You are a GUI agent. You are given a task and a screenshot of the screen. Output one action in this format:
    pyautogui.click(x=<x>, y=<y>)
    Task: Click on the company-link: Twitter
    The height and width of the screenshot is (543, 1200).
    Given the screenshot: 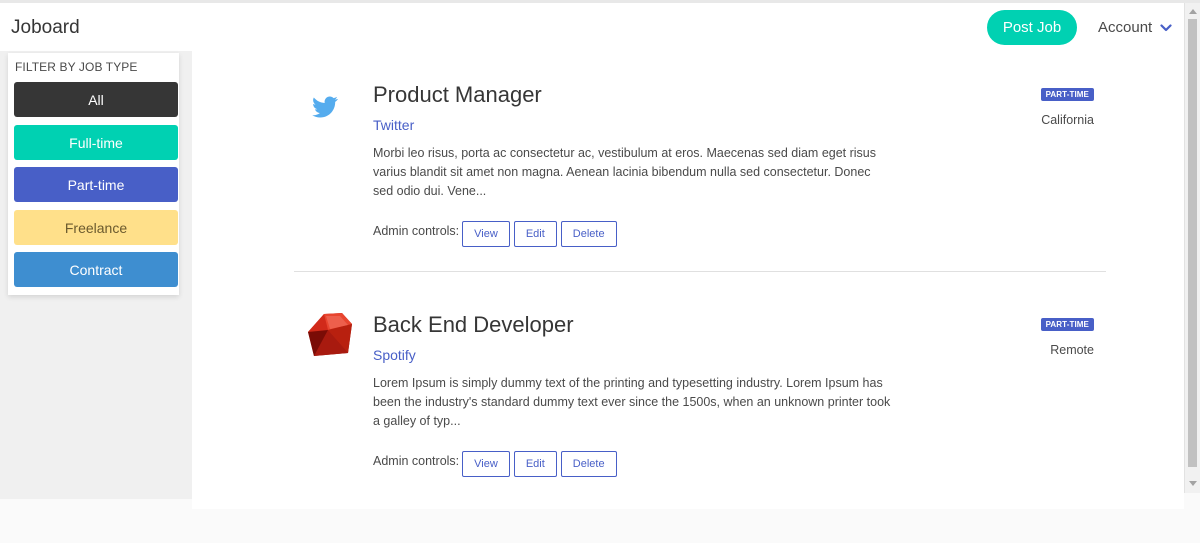 What is the action you would take?
    pyautogui.click(x=393, y=125)
    